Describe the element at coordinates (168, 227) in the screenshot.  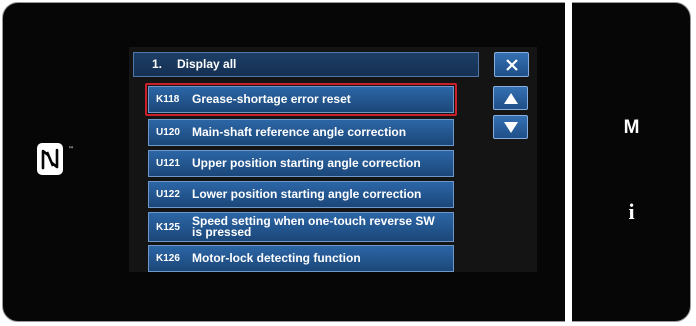
I see `item-code: K125` at that location.